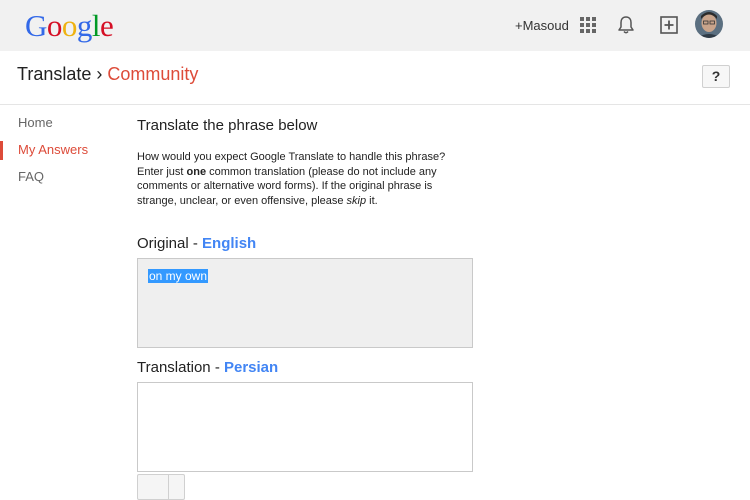 The height and width of the screenshot is (500, 750). Describe the element at coordinates (305, 303) in the screenshot. I see `original-text-box: on my own` at that location.